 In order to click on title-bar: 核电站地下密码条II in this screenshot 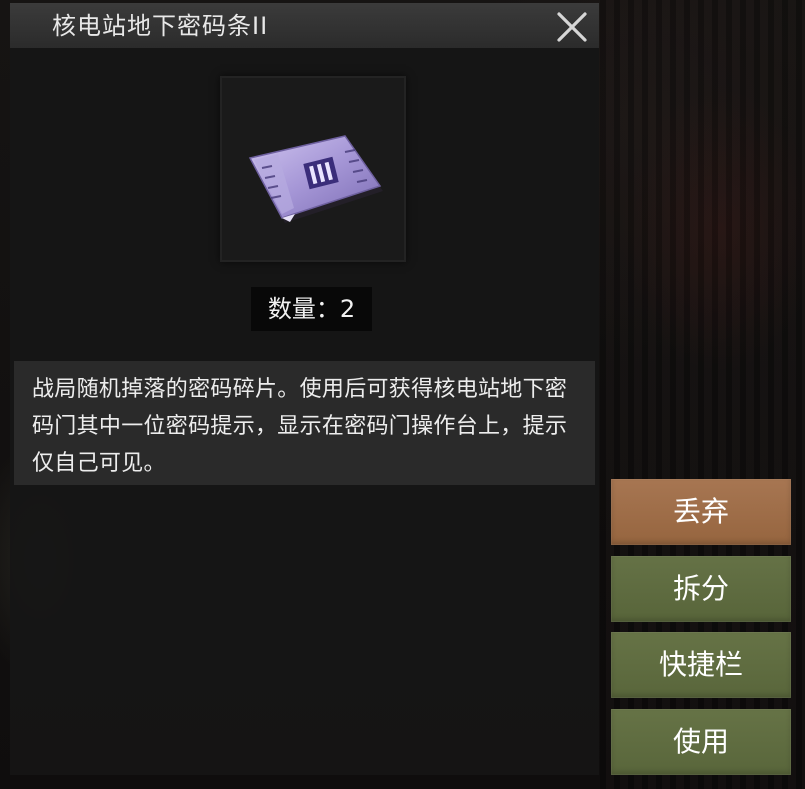, I will do `click(304, 25)`.